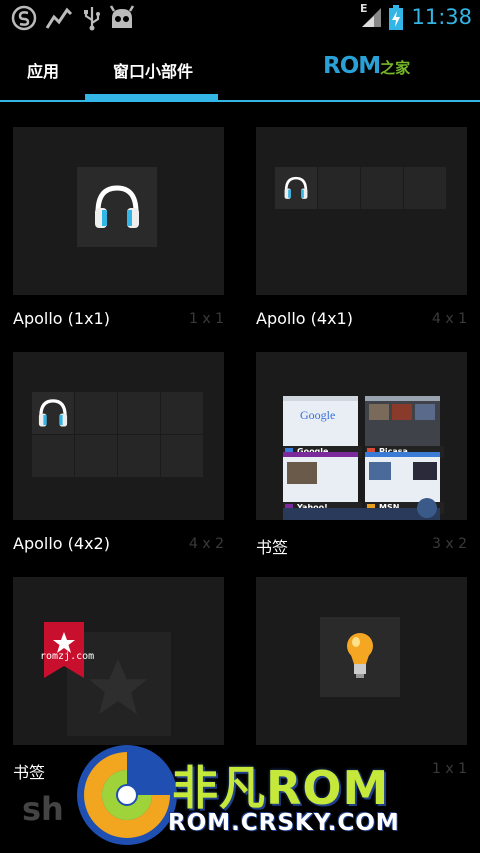 The width and height of the screenshot is (480, 853). I want to click on brand-logo-home: 之家, so click(395, 68).